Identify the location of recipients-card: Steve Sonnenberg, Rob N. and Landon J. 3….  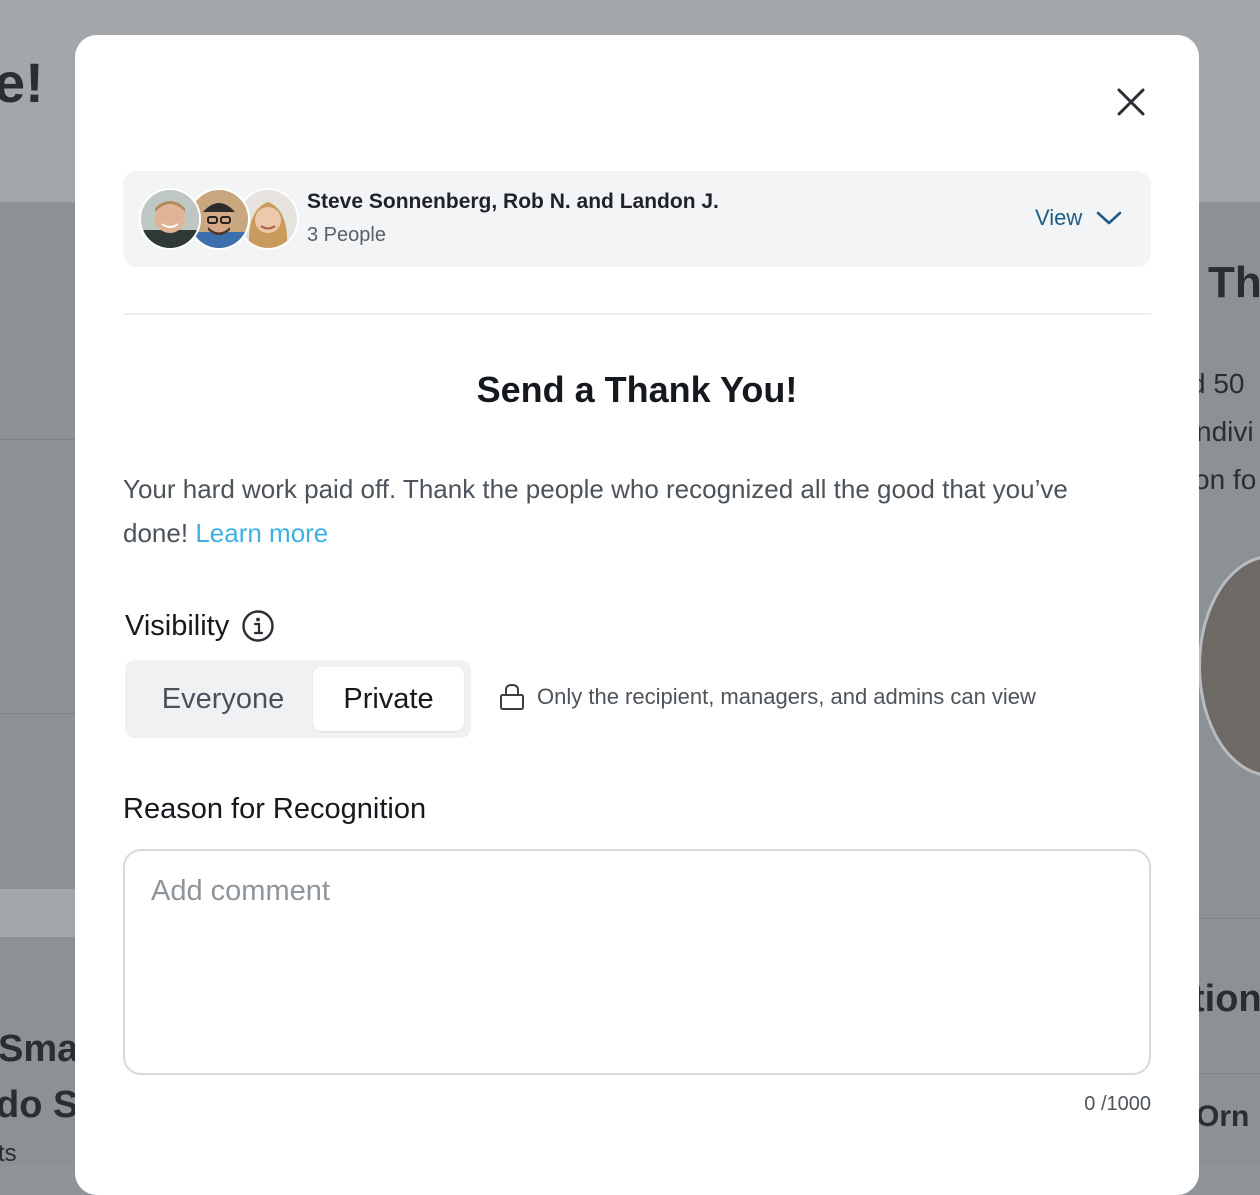
(637, 219).